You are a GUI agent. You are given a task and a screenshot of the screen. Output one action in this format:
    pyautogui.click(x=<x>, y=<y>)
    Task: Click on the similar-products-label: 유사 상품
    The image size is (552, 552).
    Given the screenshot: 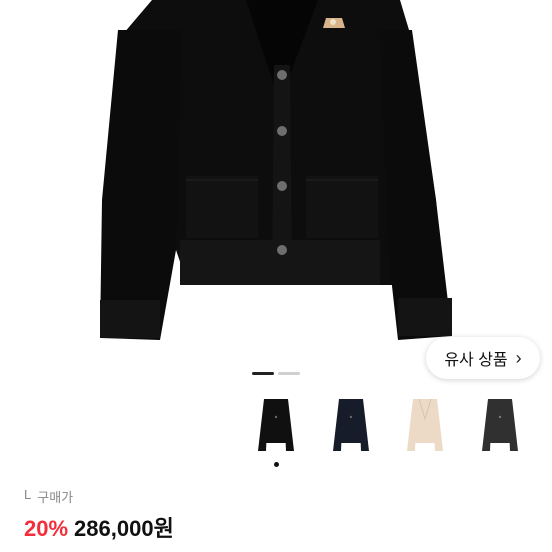 What is the action you would take?
    pyautogui.click(x=476, y=360)
    